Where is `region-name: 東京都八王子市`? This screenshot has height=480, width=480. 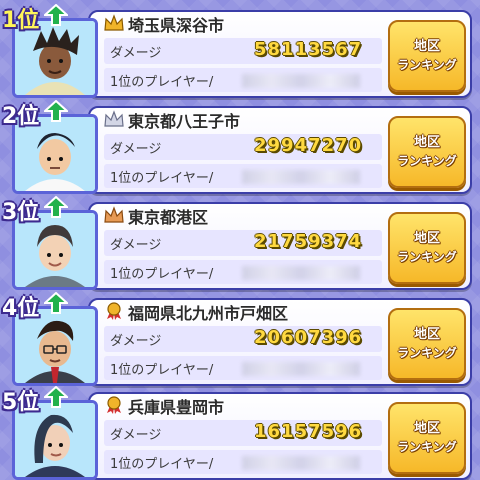
region-name: 東京都八王子市 is located at coordinates (184, 121).